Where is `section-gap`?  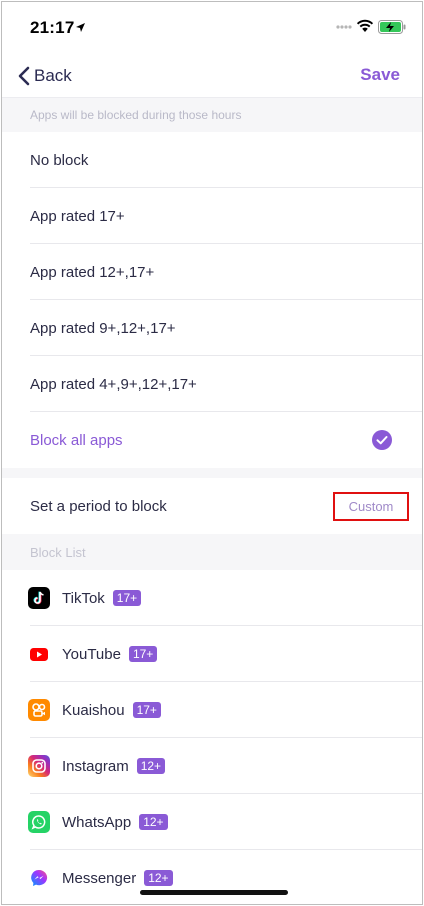 section-gap is located at coordinates (212, 473).